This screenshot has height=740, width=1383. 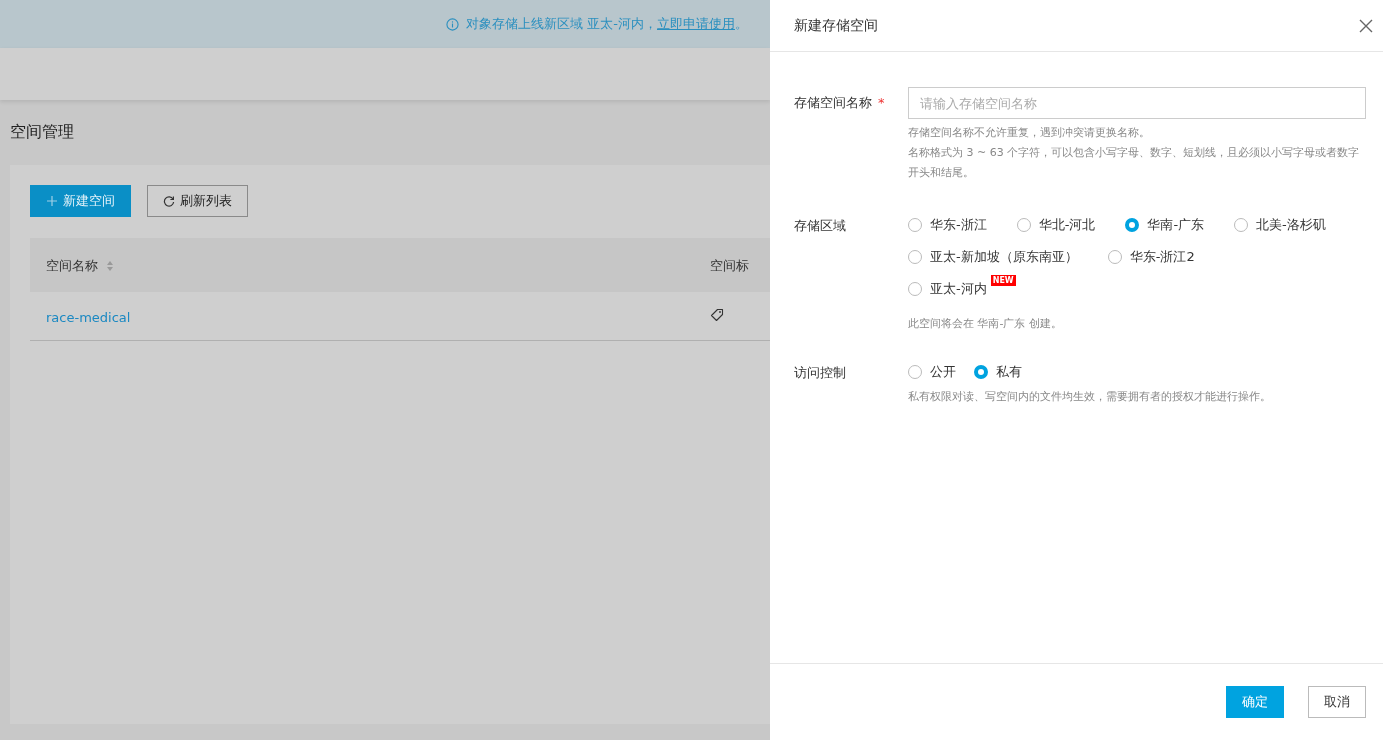 What do you see at coordinates (1366, 25) in the screenshot?
I see `close-icon` at bounding box center [1366, 25].